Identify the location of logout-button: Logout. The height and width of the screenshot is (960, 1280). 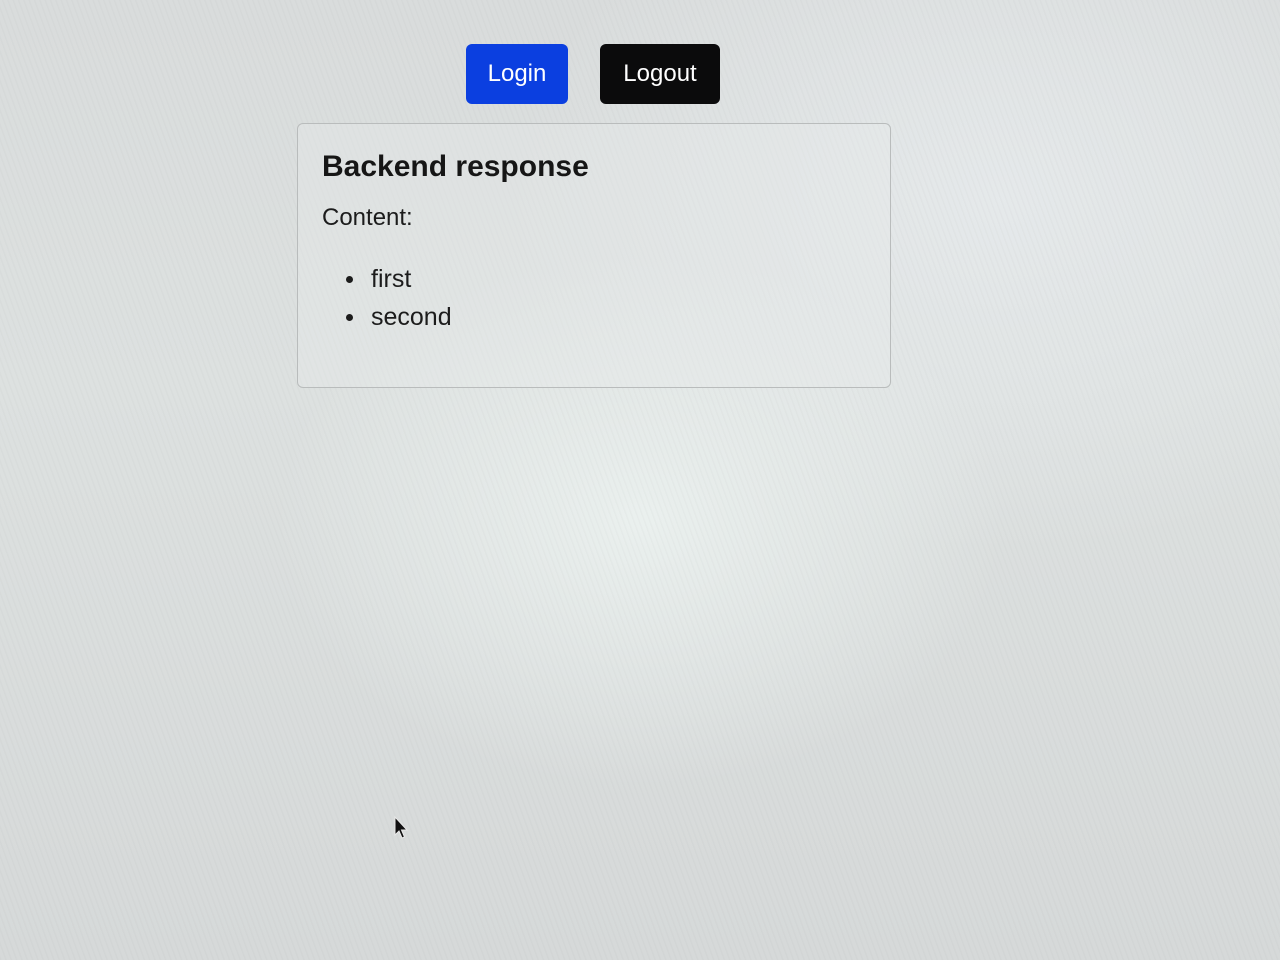
(660, 74).